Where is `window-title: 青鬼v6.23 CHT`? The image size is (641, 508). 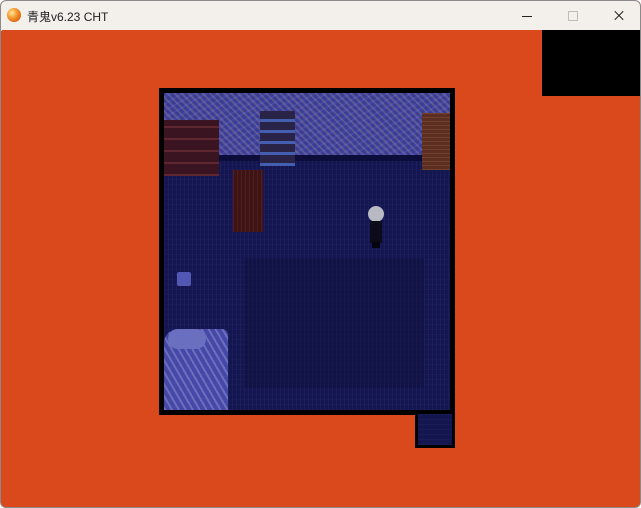 window-title: 青鬼v6.23 CHT is located at coordinates (68, 17).